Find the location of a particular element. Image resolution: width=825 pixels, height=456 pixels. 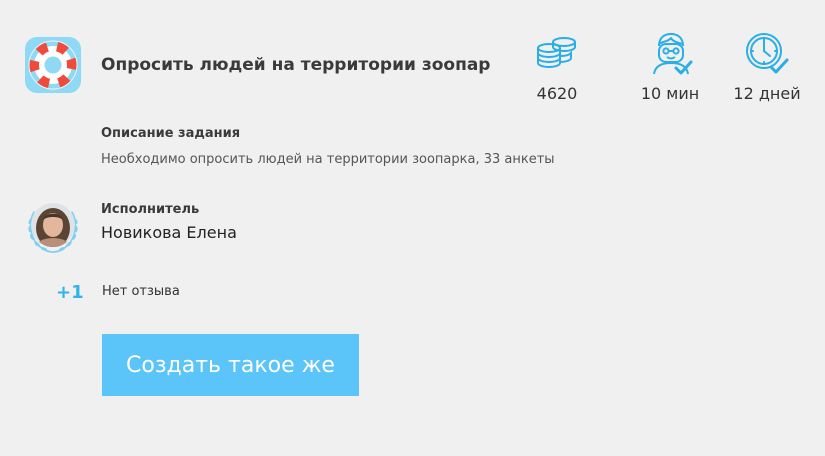

performer-name: Новикова Елена is located at coordinates (169, 232).